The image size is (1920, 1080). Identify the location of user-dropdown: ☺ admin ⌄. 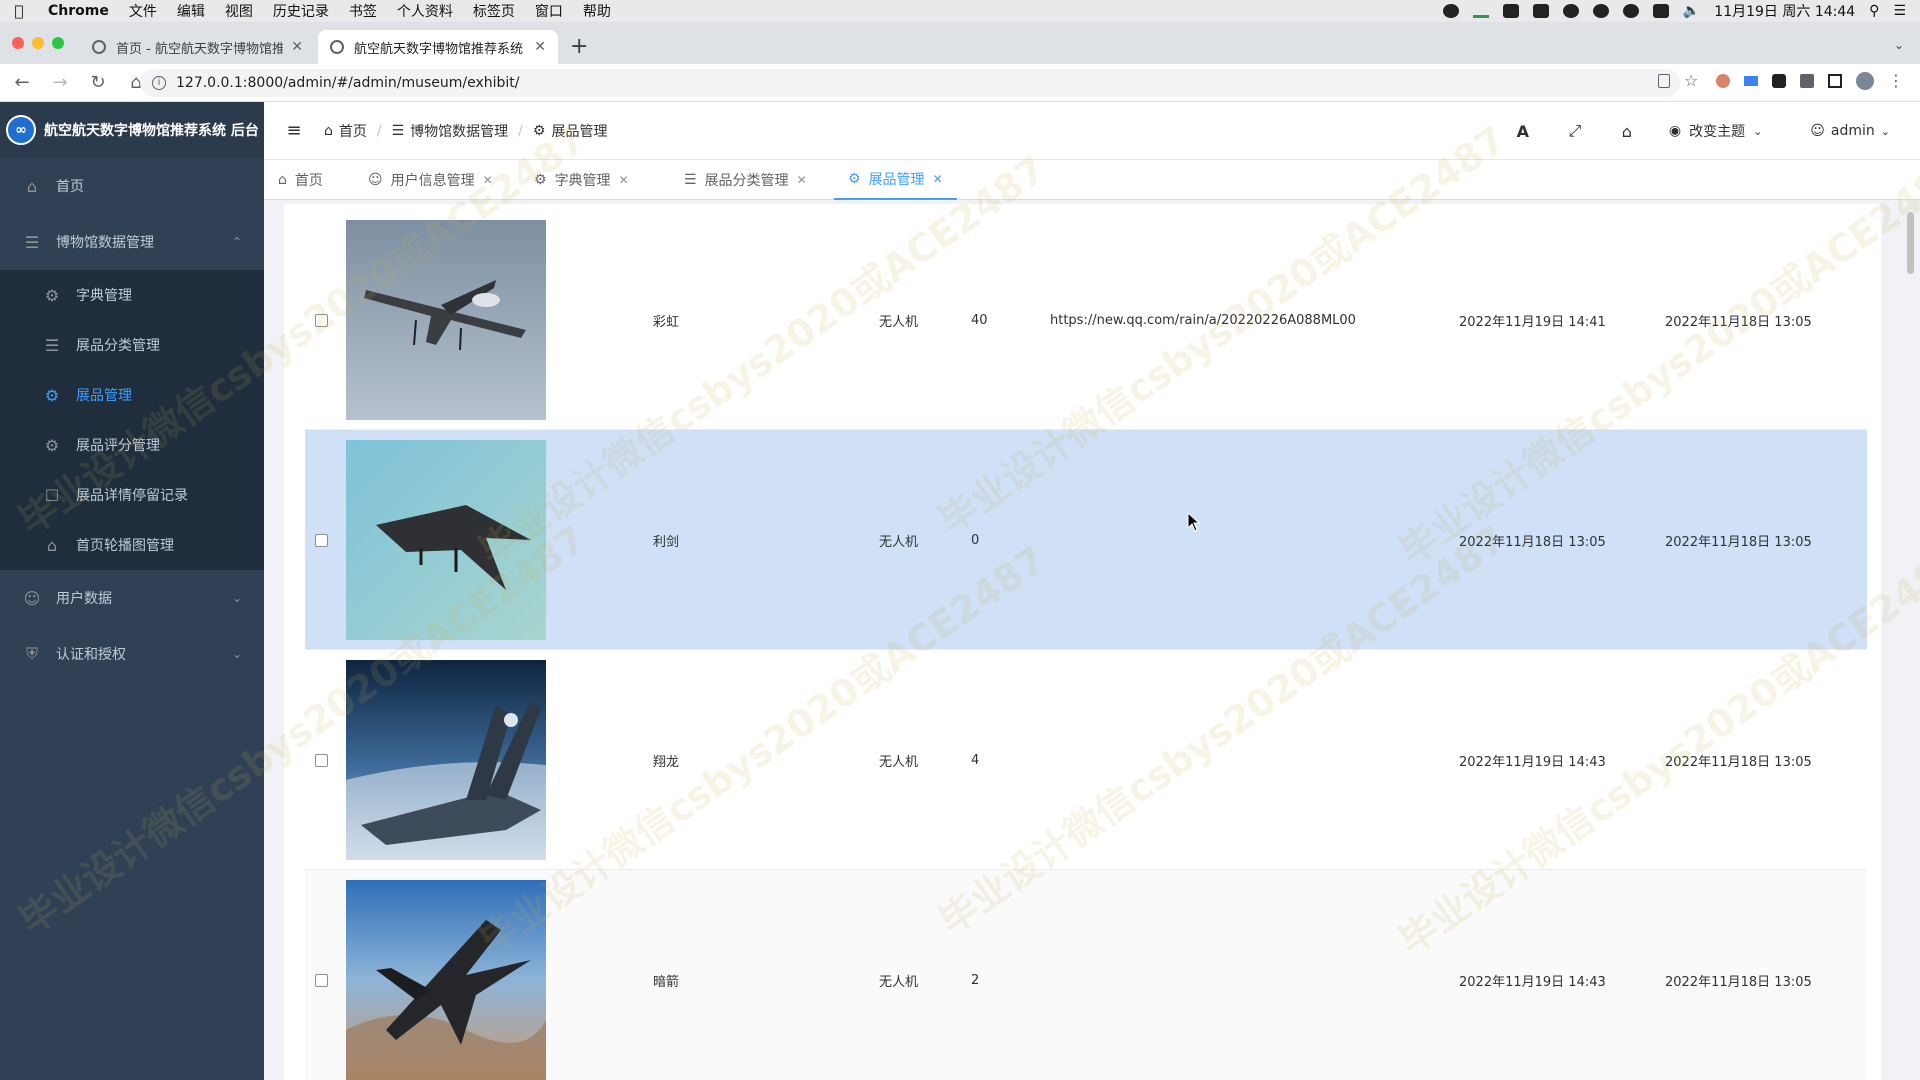
(1853, 131).